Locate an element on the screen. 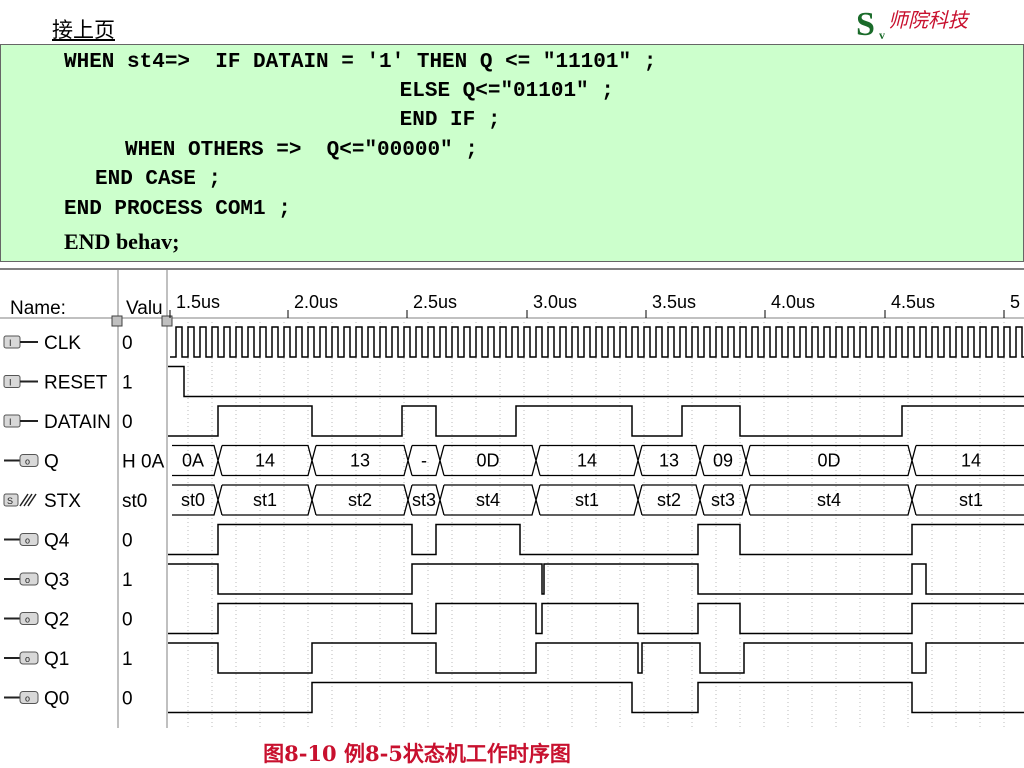 The image size is (1024, 768). signal-name: Q2 is located at coordinates (56, 620).